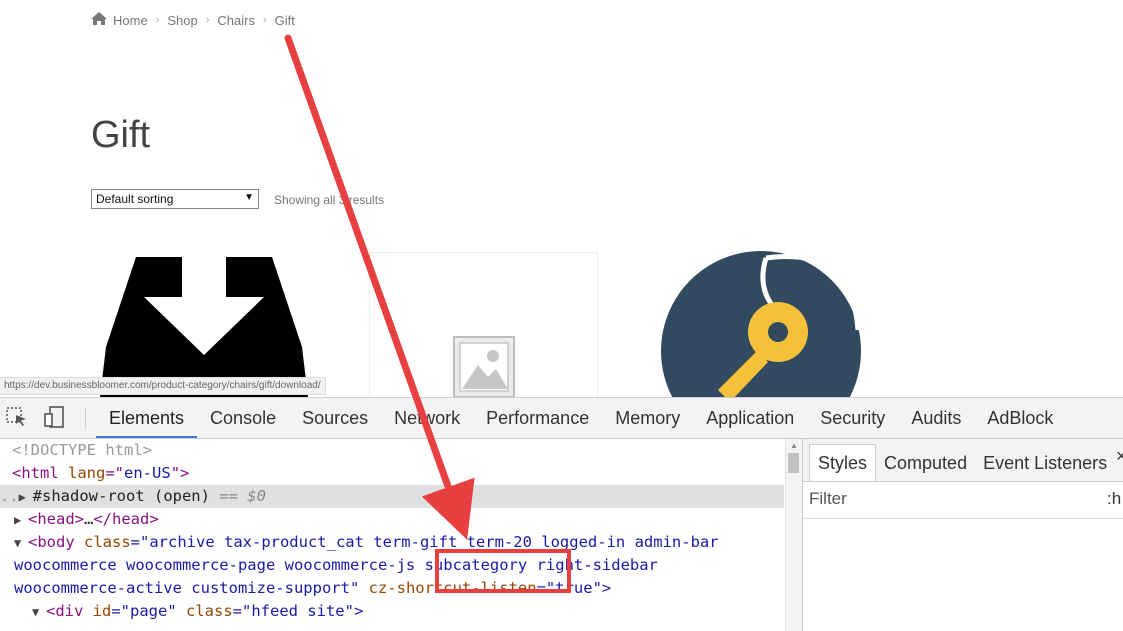 The width and height of the screenshot is (1123, 631). What do you see at coordinates (99, 20) in the screenshot?
I see `home-icon` at bounding box center [99, 20].